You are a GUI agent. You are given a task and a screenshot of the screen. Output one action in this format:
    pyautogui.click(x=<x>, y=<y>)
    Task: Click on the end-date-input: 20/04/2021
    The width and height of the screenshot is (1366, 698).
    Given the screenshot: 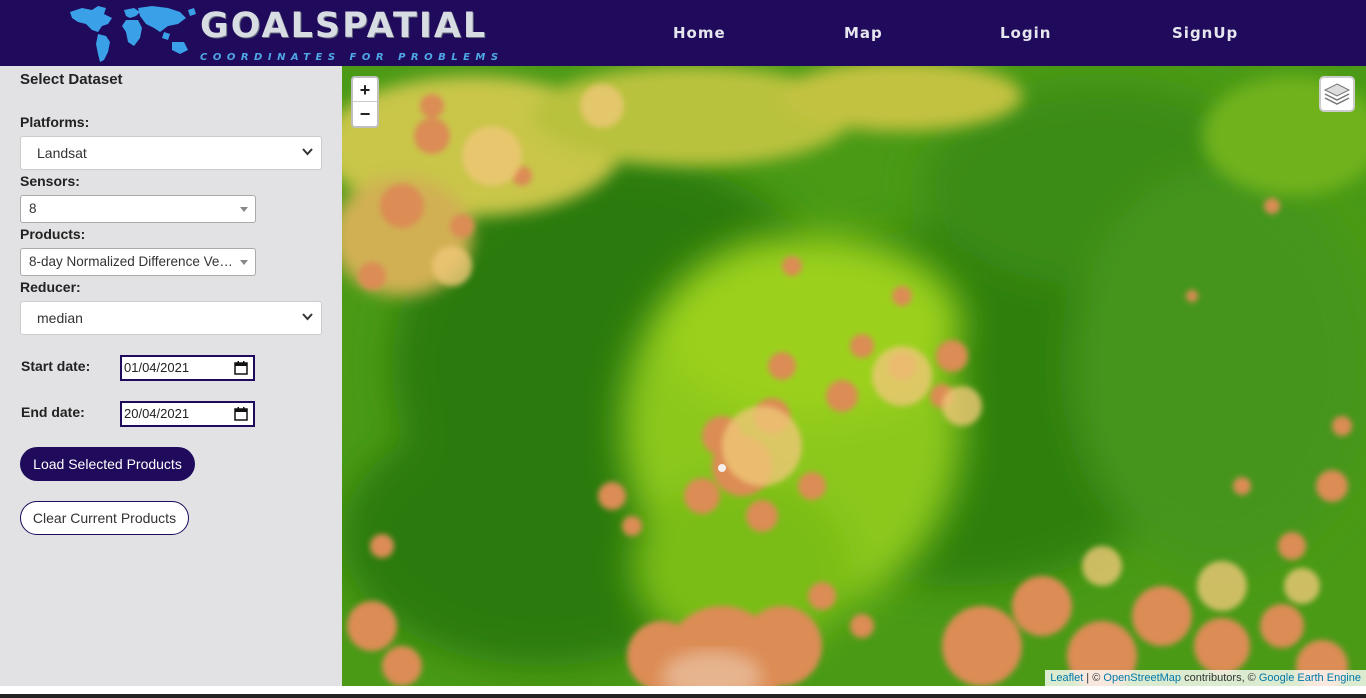 What is the action you would take?
    pyautogui.click(x=187, y=414)
    